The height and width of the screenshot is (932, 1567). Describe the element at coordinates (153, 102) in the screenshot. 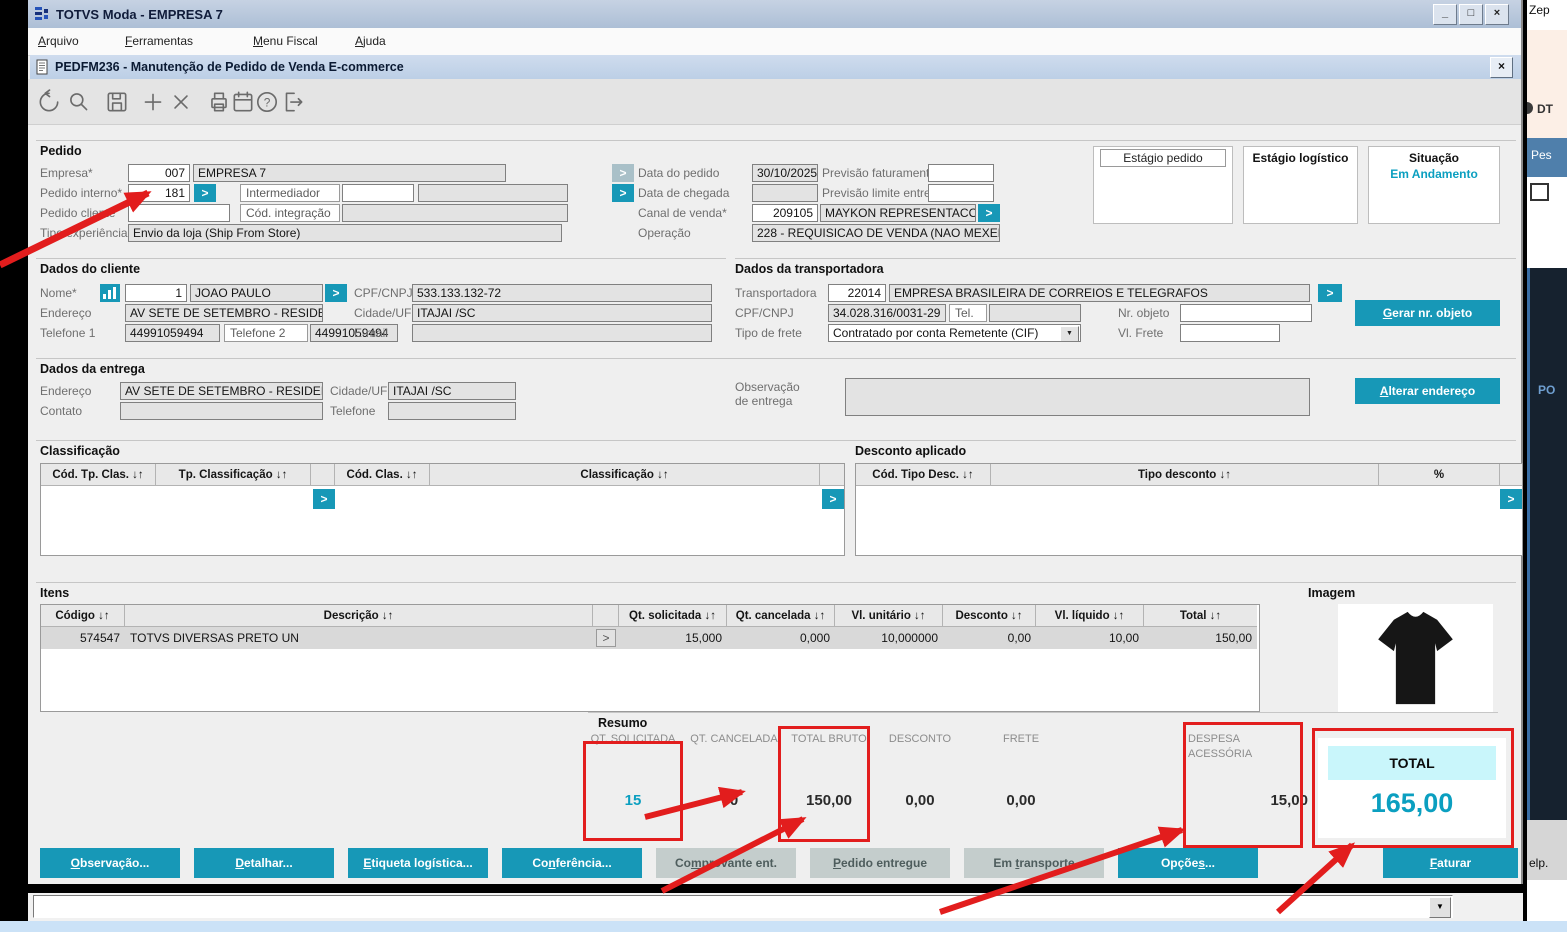

I see `add-icon` at that location.